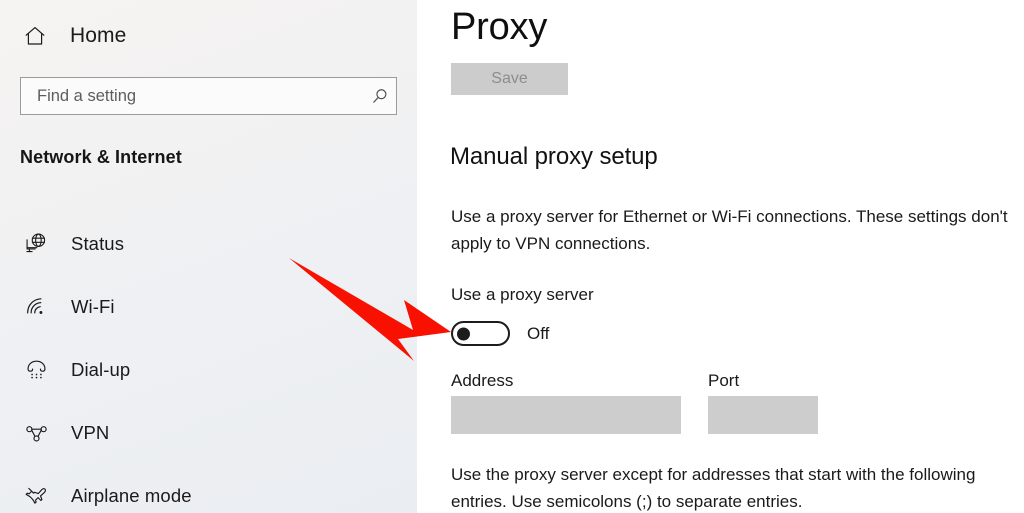  I want to click on sidebar-item-status: Status, so click(208, 243).